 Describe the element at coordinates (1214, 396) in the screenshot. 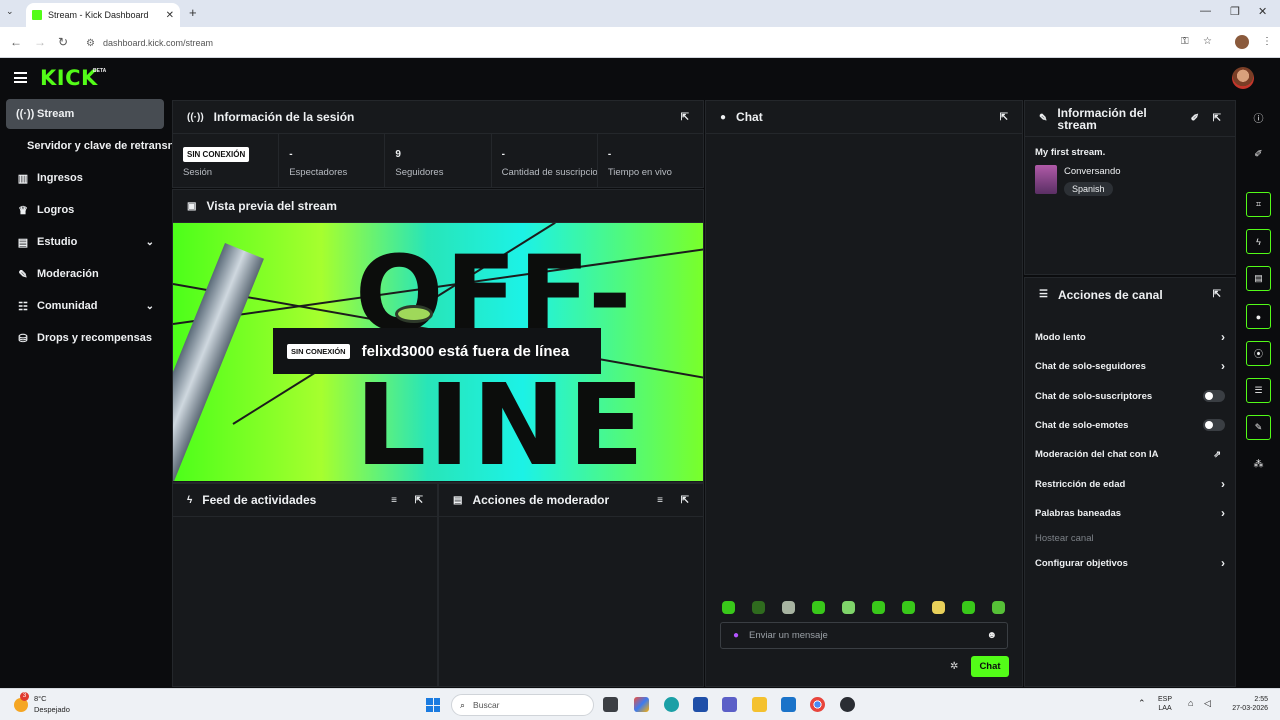

I see `subscribers-only-toggle` at that location.